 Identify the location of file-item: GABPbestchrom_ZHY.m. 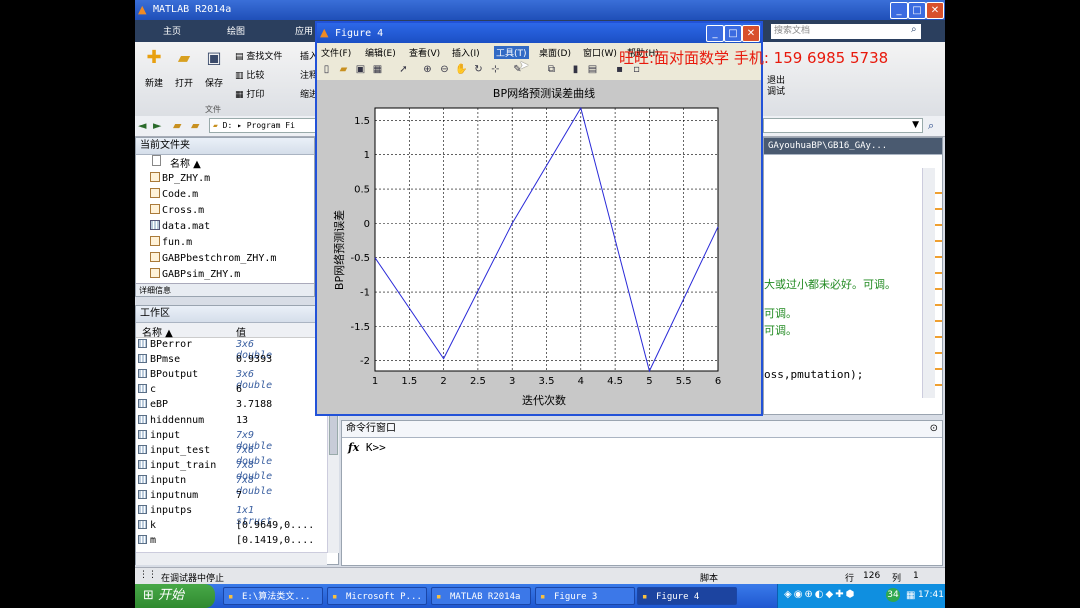
(213, 258).